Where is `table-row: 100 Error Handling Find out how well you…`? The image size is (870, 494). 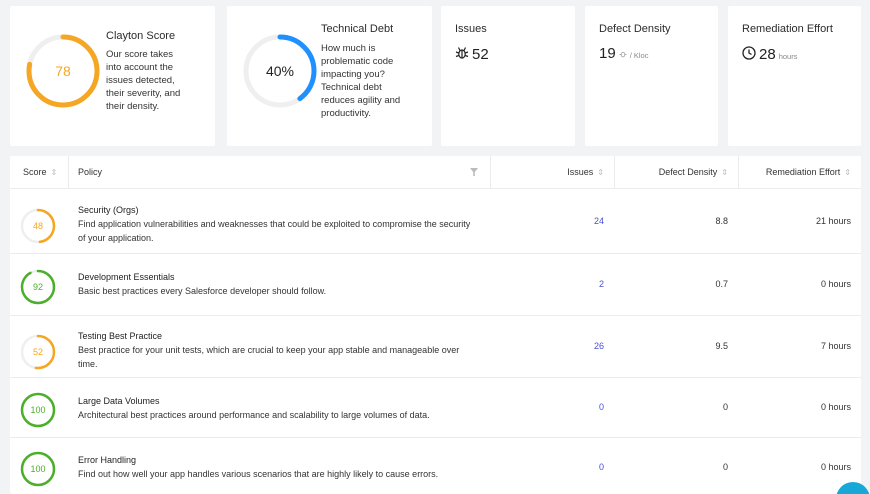
table-row: 100 Error Handling Find out how well you… is located at coordinates (435, 466).